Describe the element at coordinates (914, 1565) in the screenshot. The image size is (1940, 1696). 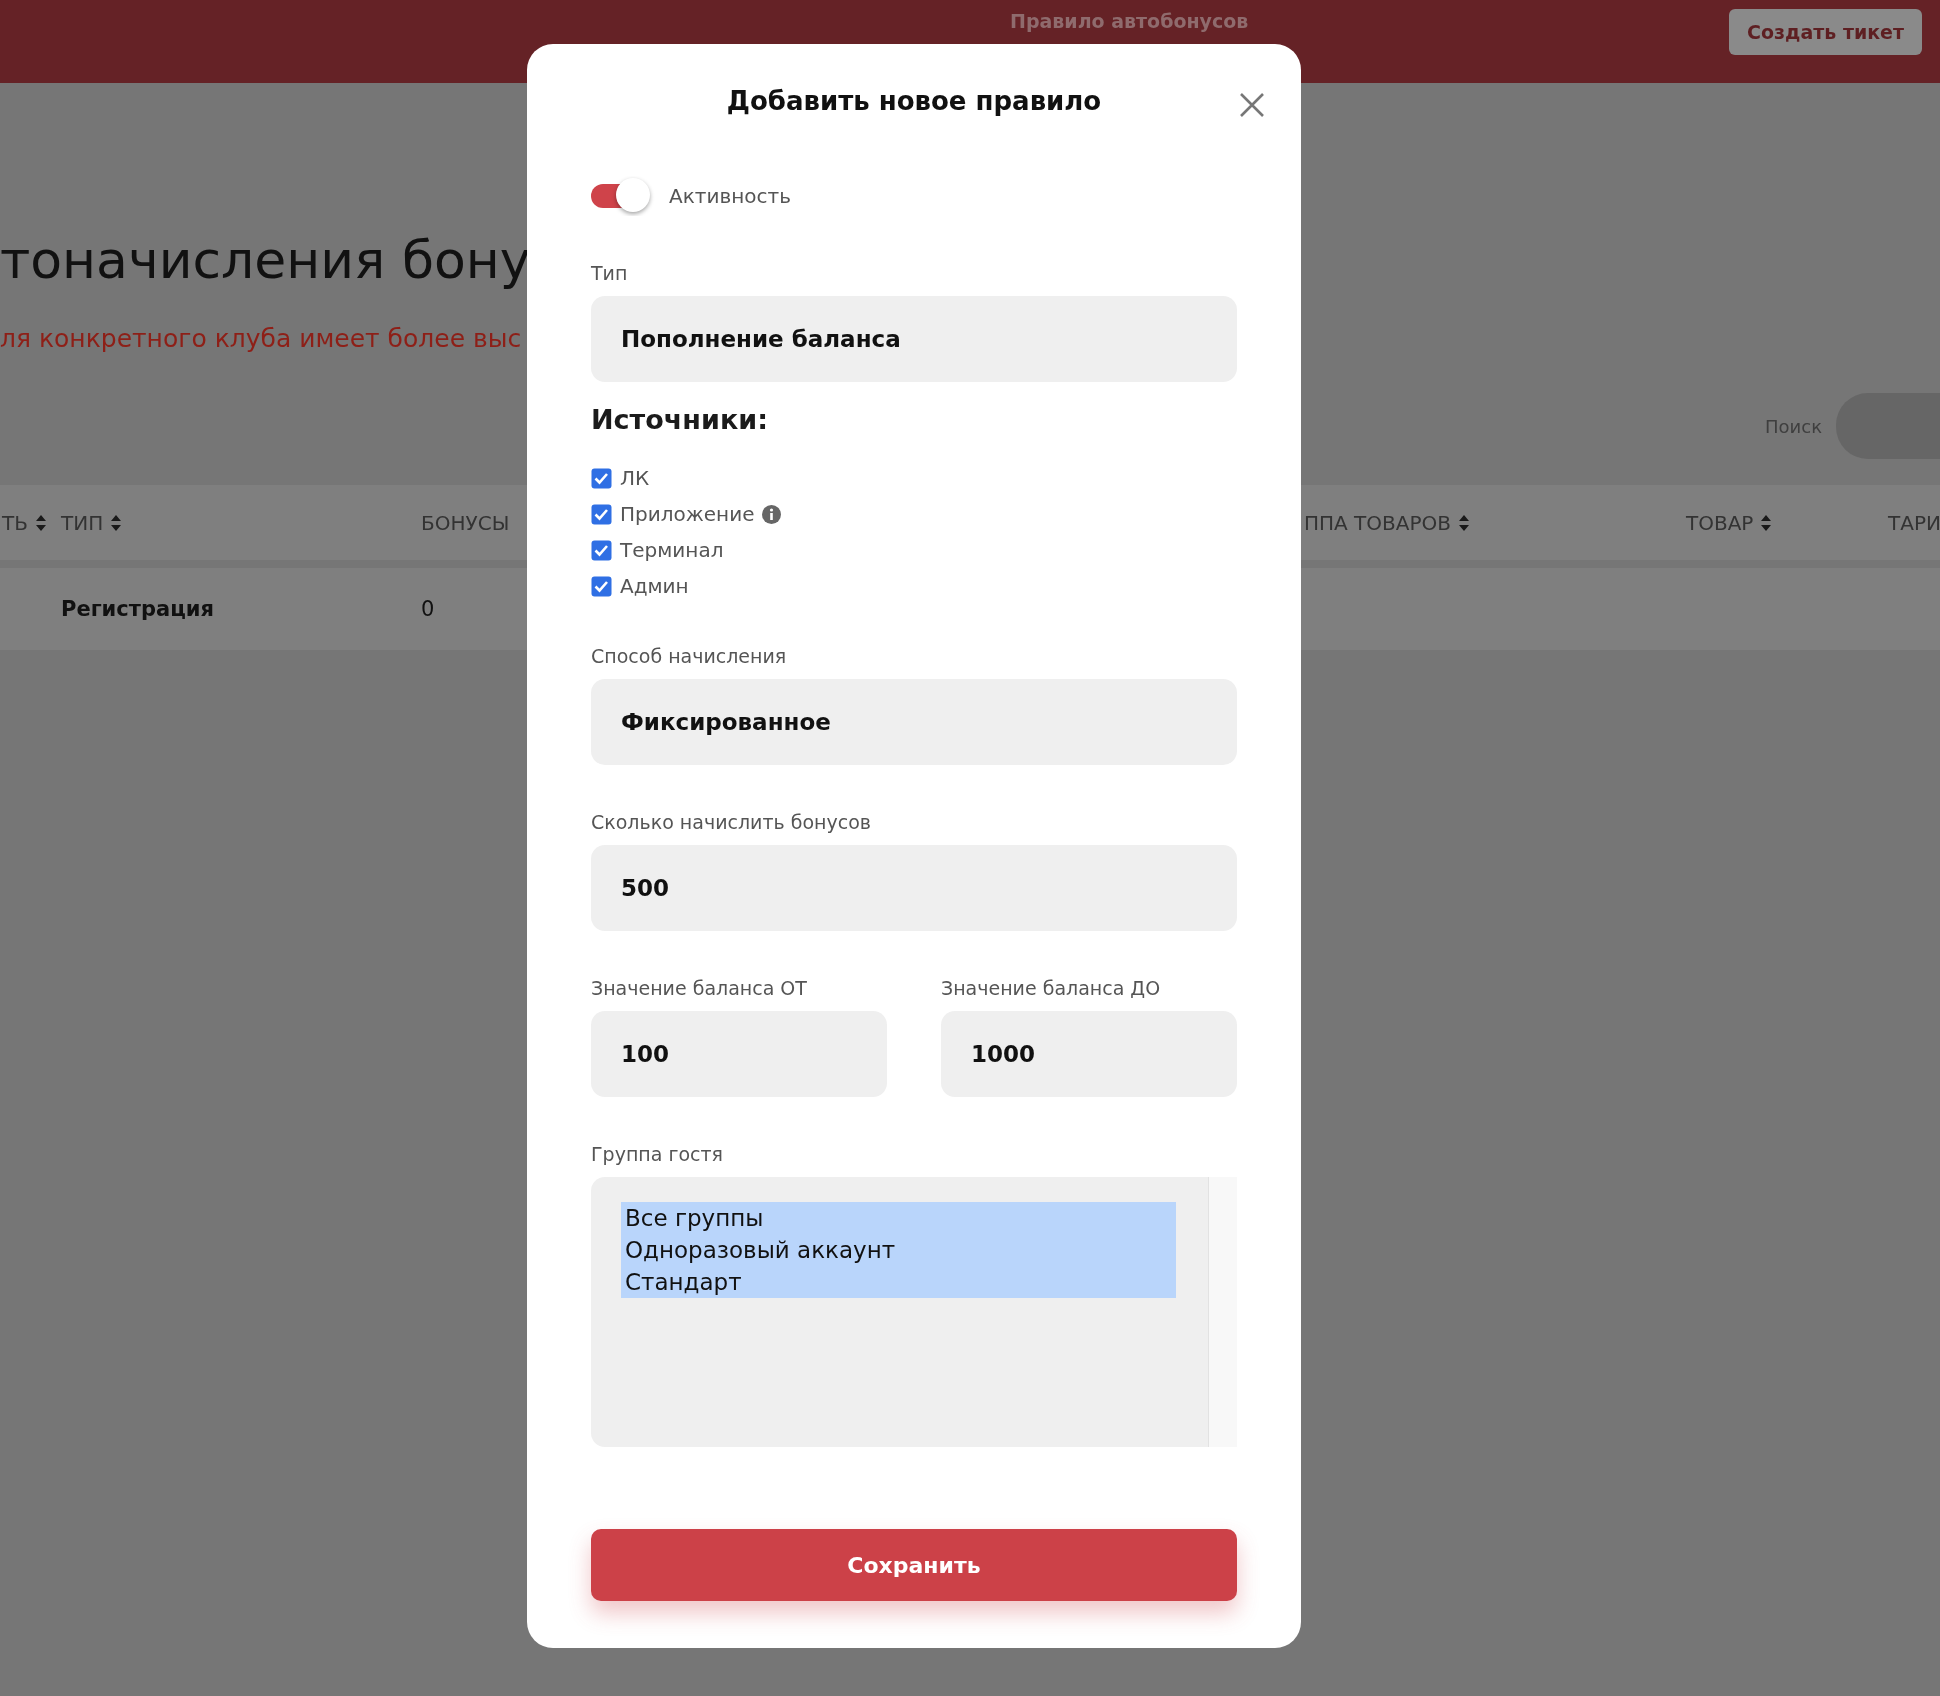
I see `save-button: Сохранить` at that location.